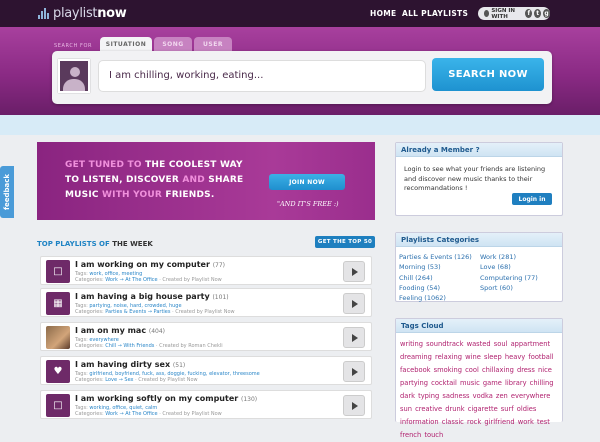 The image size is (600, 442). I want to click on twitter-icon: t, so click(538, 13).